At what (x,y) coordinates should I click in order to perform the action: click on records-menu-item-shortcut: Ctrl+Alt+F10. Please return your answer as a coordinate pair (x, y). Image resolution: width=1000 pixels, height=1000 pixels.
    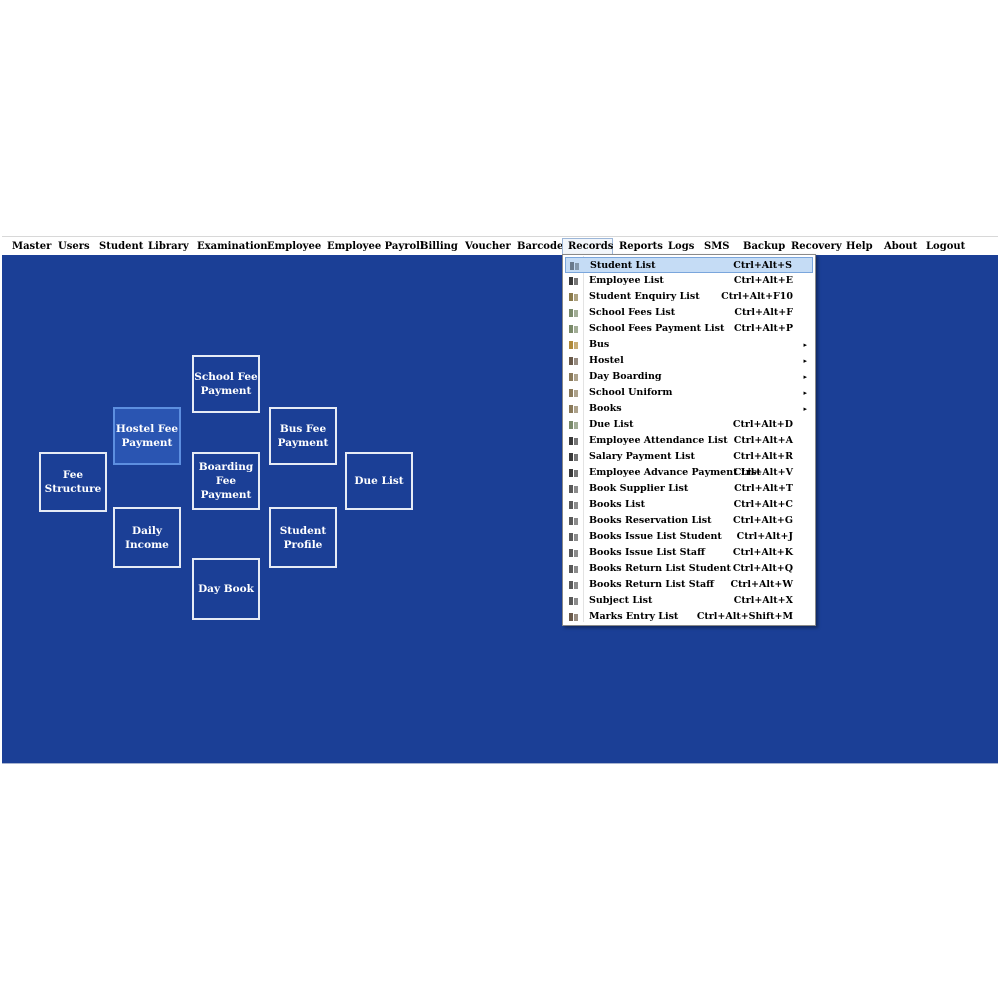
    Looking at the image, I should click on (757, 296).